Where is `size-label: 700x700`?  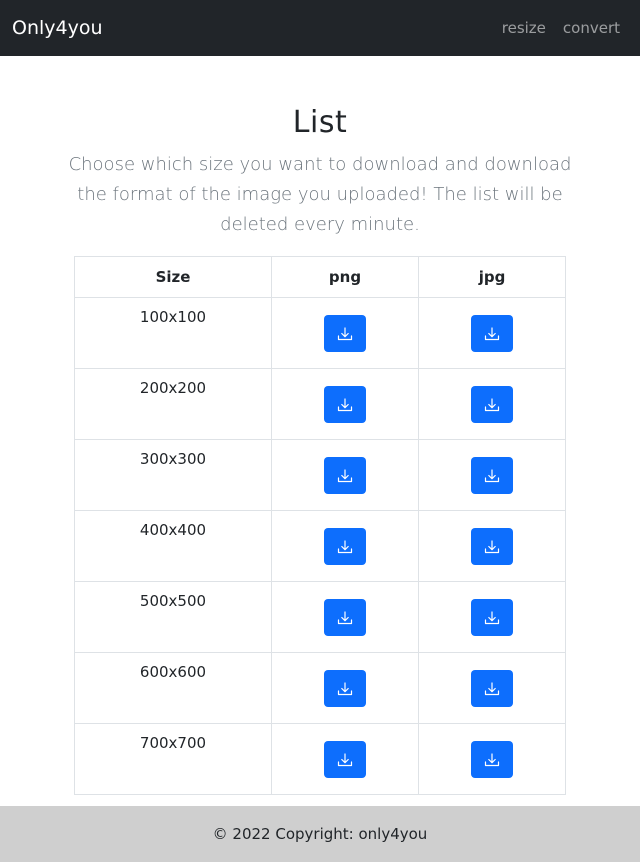 size-label: 700x700 is located at coordinates (173, 743).